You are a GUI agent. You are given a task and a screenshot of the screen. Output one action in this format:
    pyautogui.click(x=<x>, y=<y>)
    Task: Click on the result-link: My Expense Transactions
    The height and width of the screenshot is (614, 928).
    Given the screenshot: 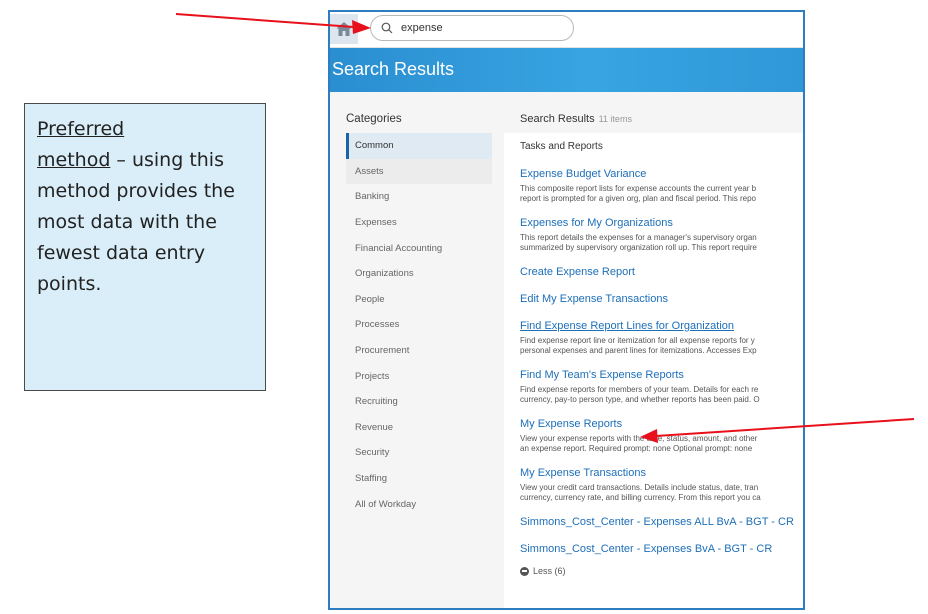 What is the action you would take?
    pyautogui.click(x=583, y=473)
    